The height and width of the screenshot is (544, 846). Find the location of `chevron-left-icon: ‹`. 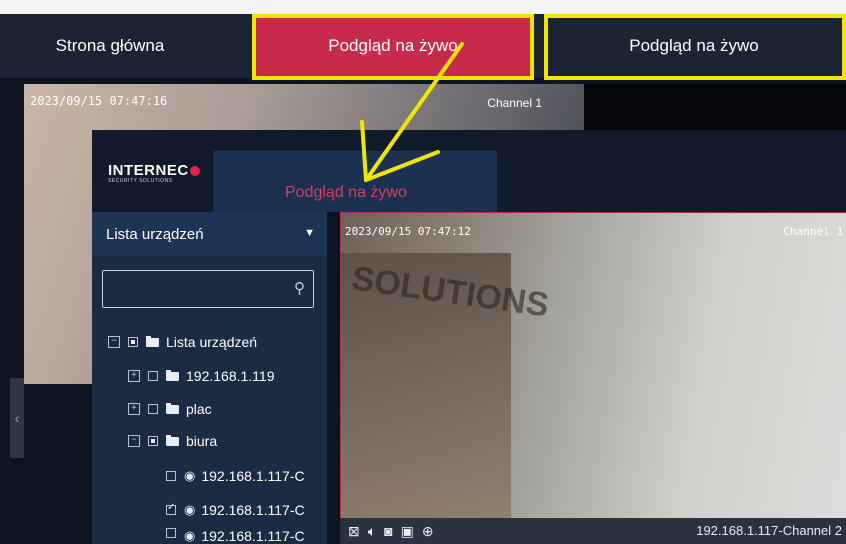

chevron-left-icon: ‹ is located at coordinates (17, 418).